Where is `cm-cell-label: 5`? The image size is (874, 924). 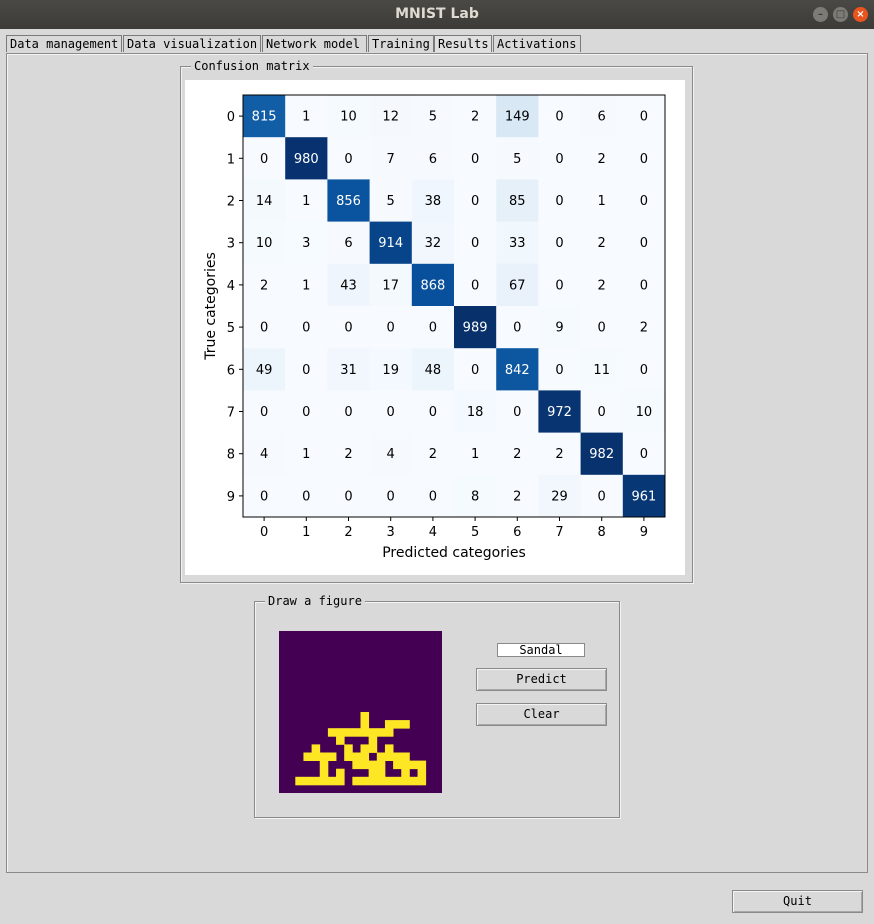
cm-cell-label: 5 is located at coordinates (391, 201).